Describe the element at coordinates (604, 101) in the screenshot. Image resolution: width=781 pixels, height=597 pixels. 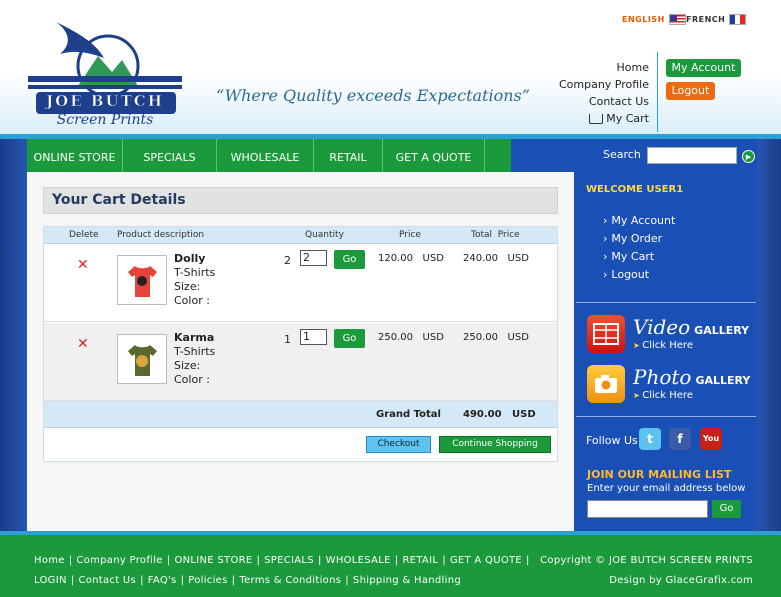
I see `top-link-contact-us: Contact Us` at that location.